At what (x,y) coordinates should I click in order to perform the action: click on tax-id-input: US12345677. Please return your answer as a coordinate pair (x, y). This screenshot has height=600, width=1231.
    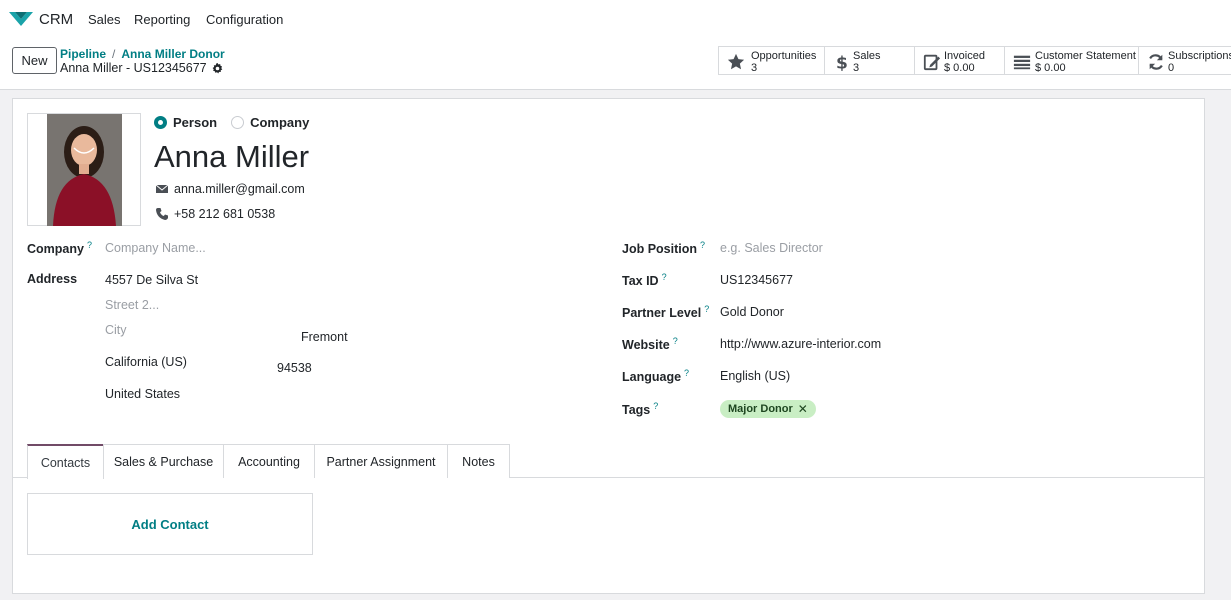
    Looking at the image, I should click on (756, 280).